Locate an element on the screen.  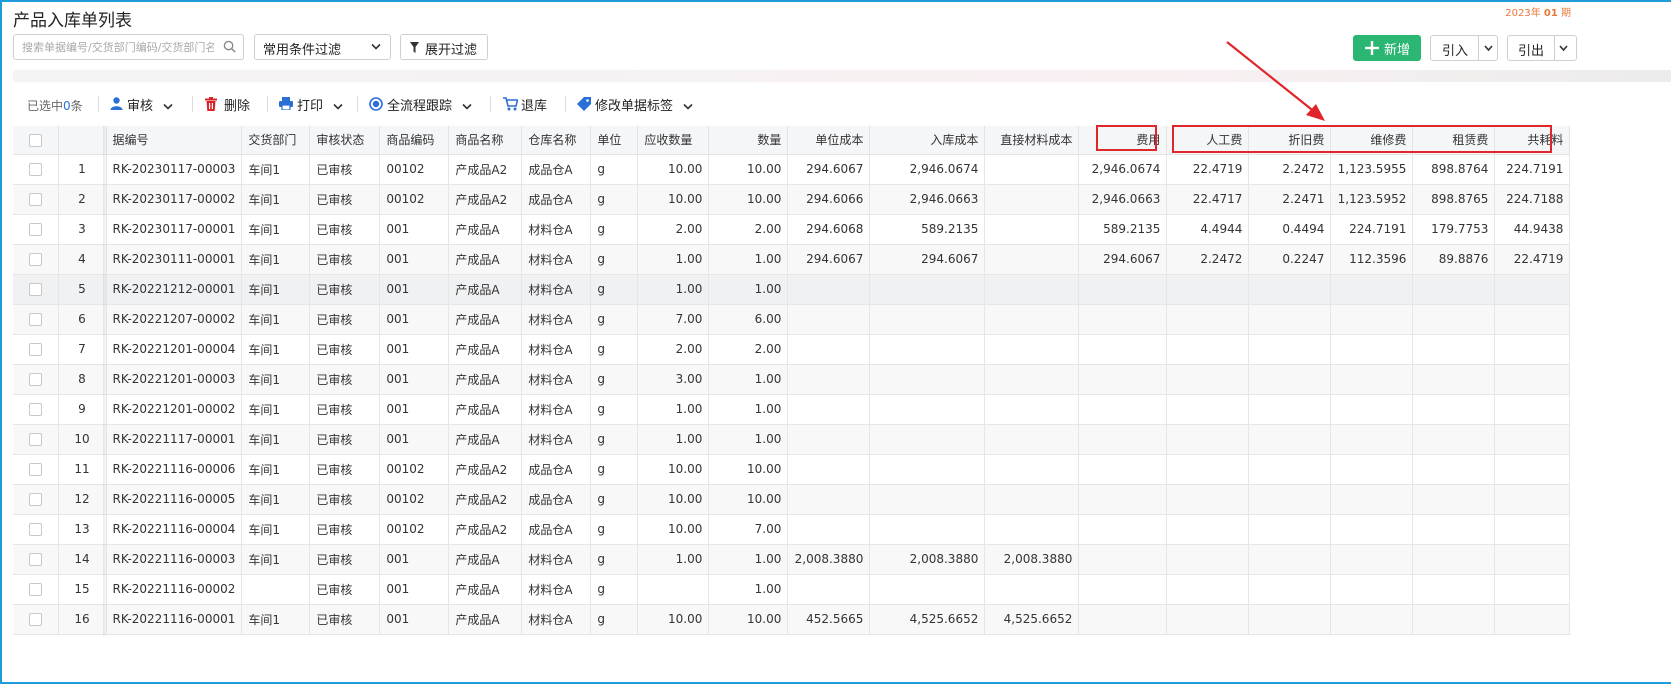
product-name: 产成品A is located at coordinates (485, 229).